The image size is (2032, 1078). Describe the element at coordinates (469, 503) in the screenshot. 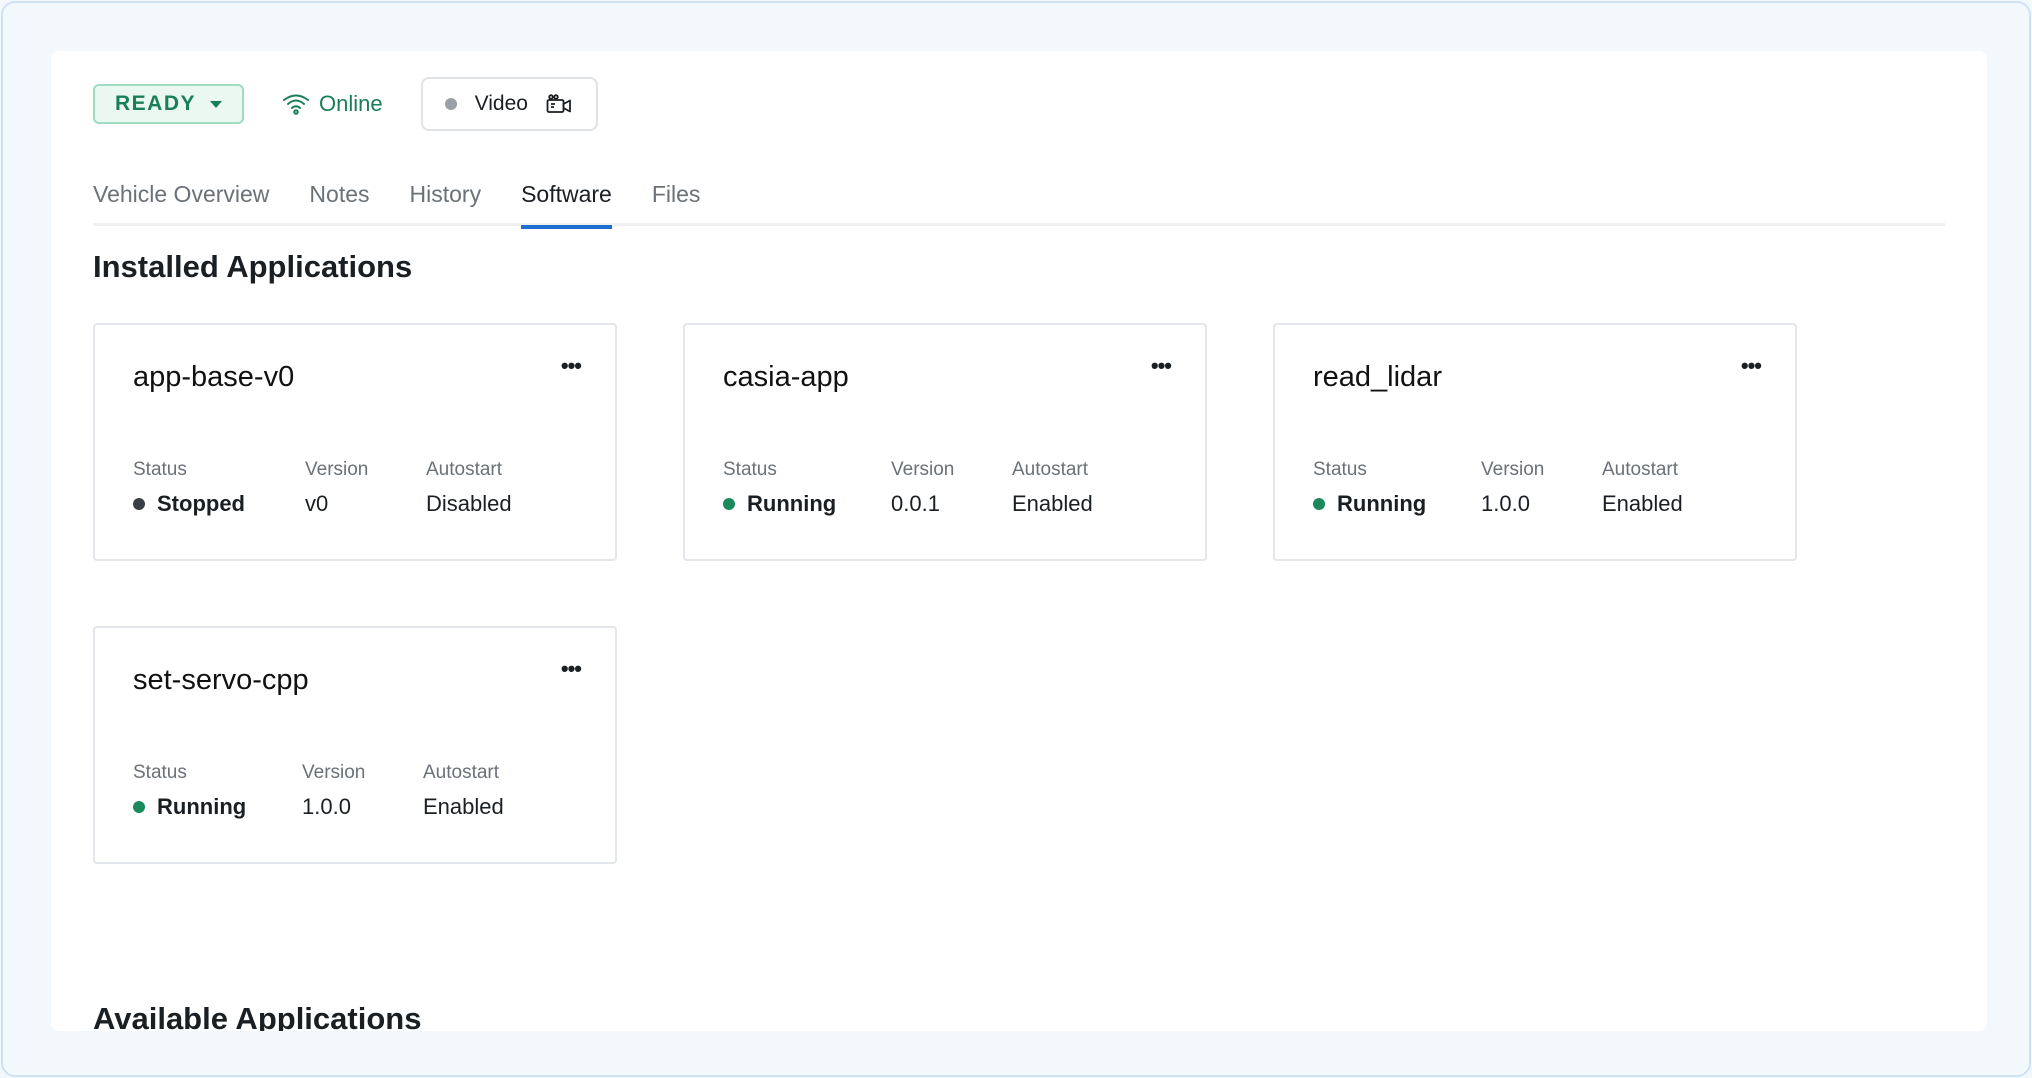

I see `autostart-value: Disabled` at that location.